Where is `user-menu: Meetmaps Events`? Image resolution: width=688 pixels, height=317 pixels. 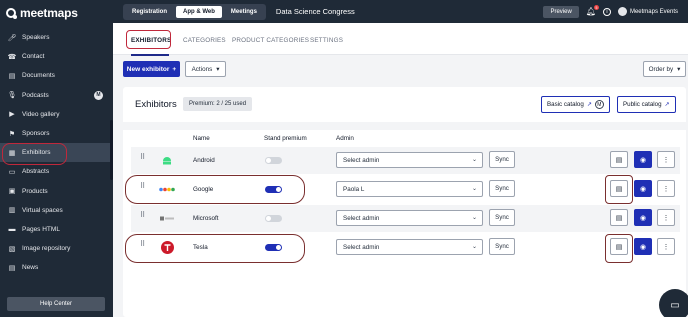
user-menu: Meetmaps Events is located at coordinates (647, 11).